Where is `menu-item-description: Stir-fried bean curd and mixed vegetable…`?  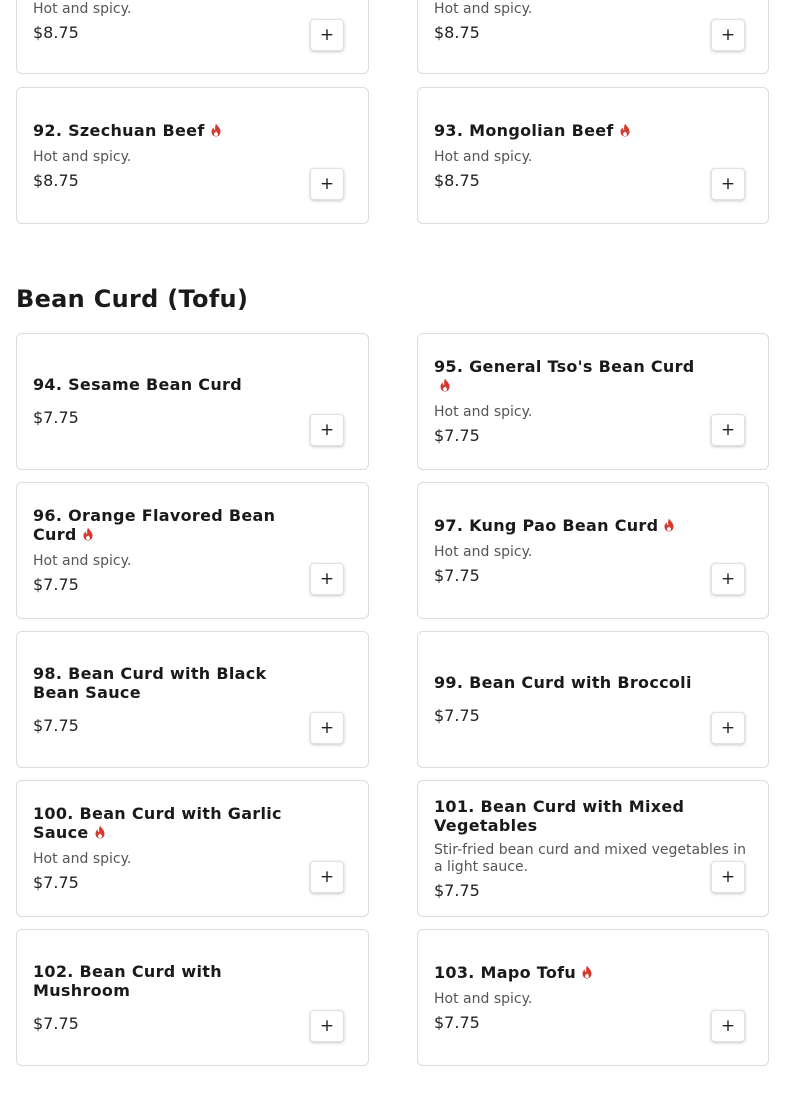 menu-item-description: Stir-fried bean curd and mixed vegetable… is located at coordinates (590, 858).